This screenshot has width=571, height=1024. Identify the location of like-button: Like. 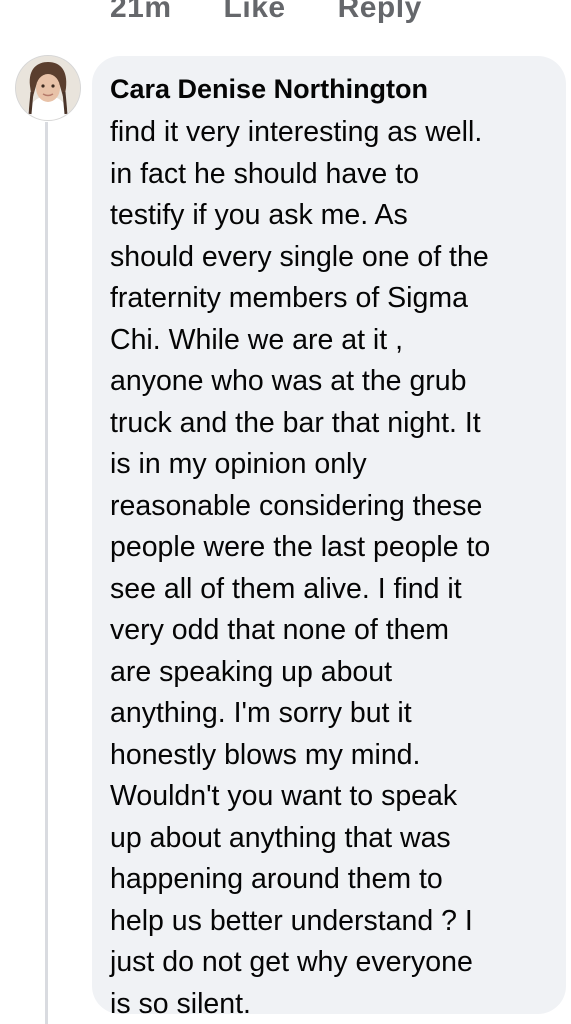
(255, 12).